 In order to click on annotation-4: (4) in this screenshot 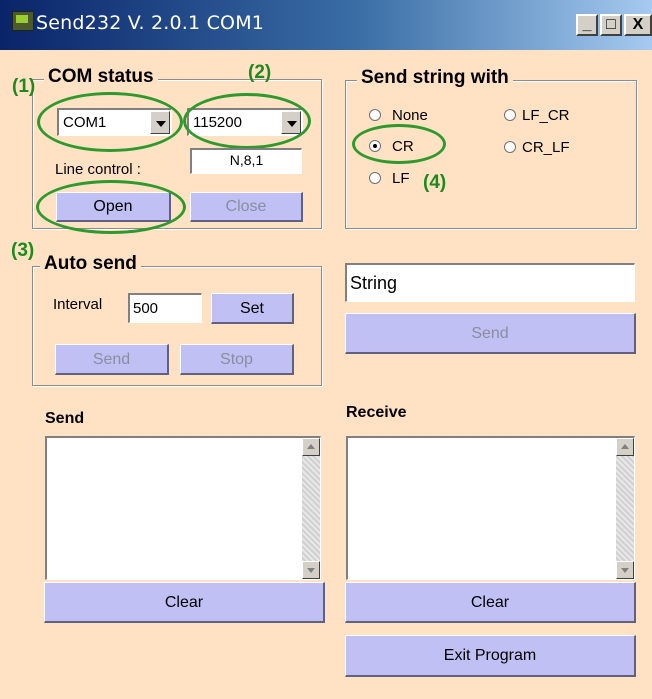, I will do `click(435, 182)`.